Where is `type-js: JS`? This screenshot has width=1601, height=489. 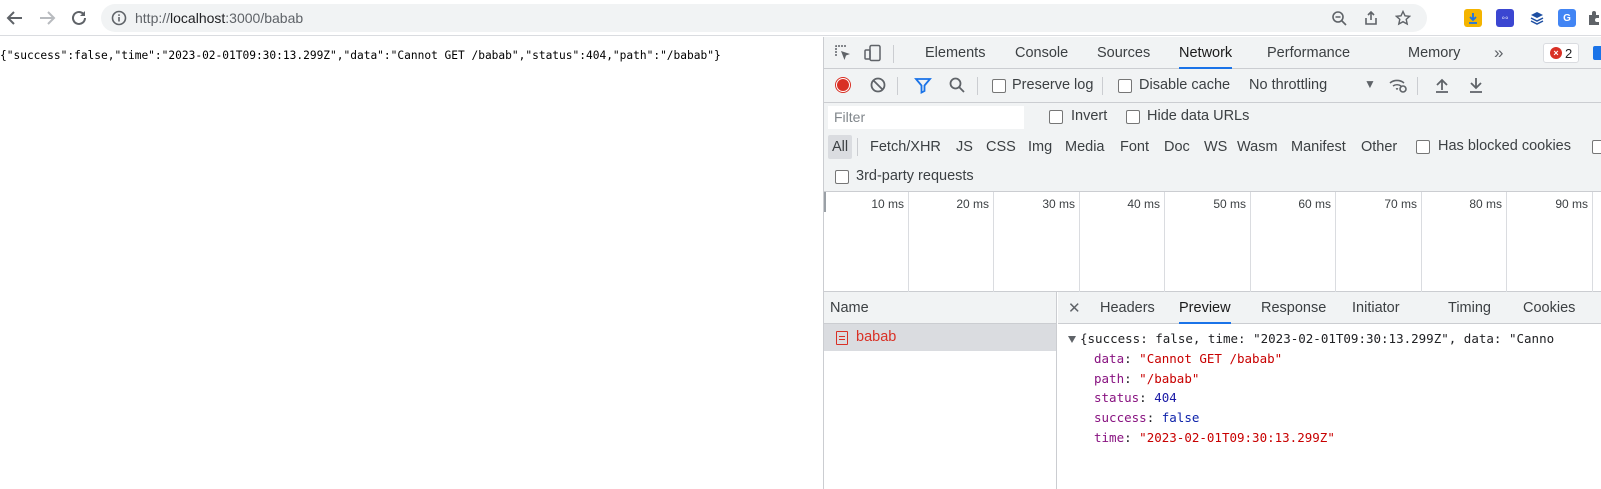 type-js: JS is located at coordinates (964, 147).